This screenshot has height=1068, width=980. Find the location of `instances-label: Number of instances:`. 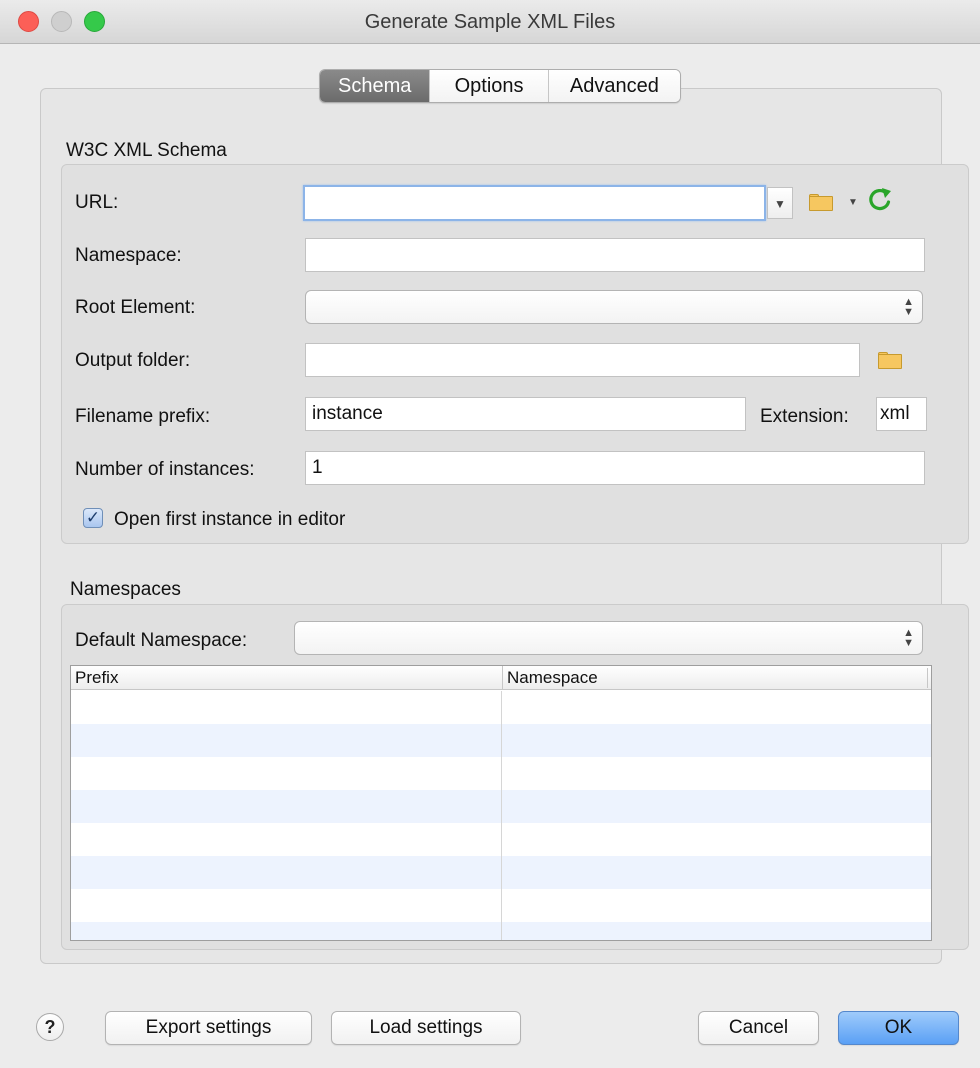

instances-label: Number of instances: is located at coordinates (165, 469).